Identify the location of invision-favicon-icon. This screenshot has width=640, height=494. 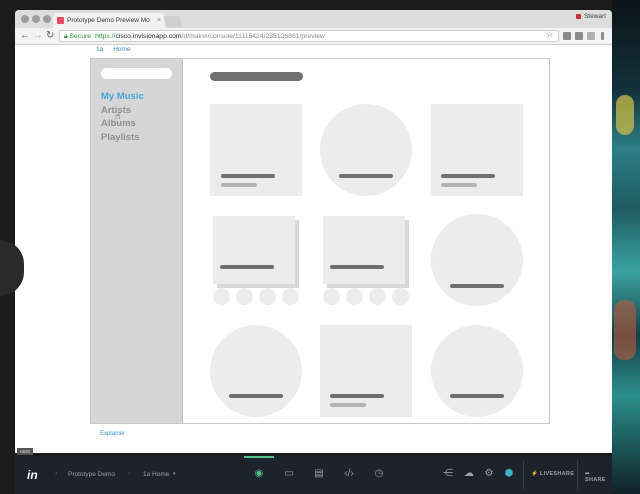
(60, 20).